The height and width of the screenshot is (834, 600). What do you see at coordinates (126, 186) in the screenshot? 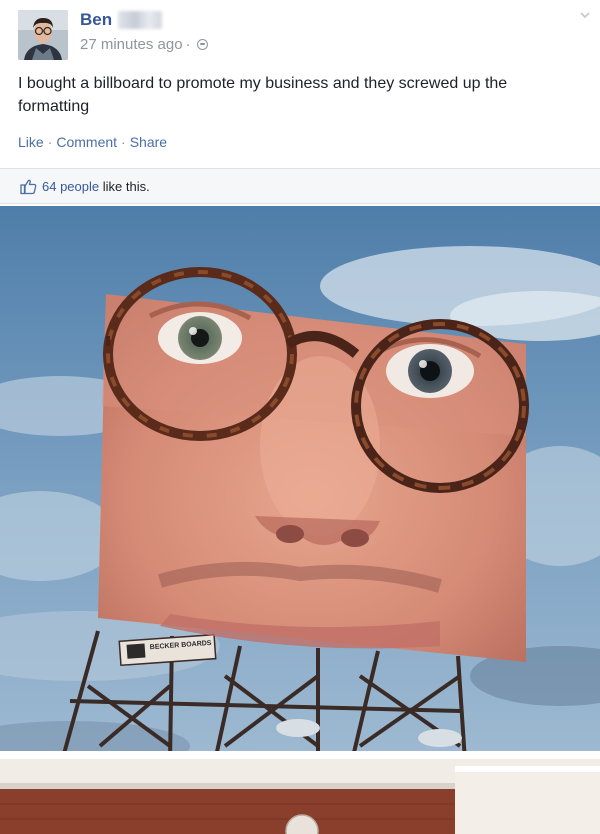
I see `likes-suffix: like this.` at bounding box center [126, 186].